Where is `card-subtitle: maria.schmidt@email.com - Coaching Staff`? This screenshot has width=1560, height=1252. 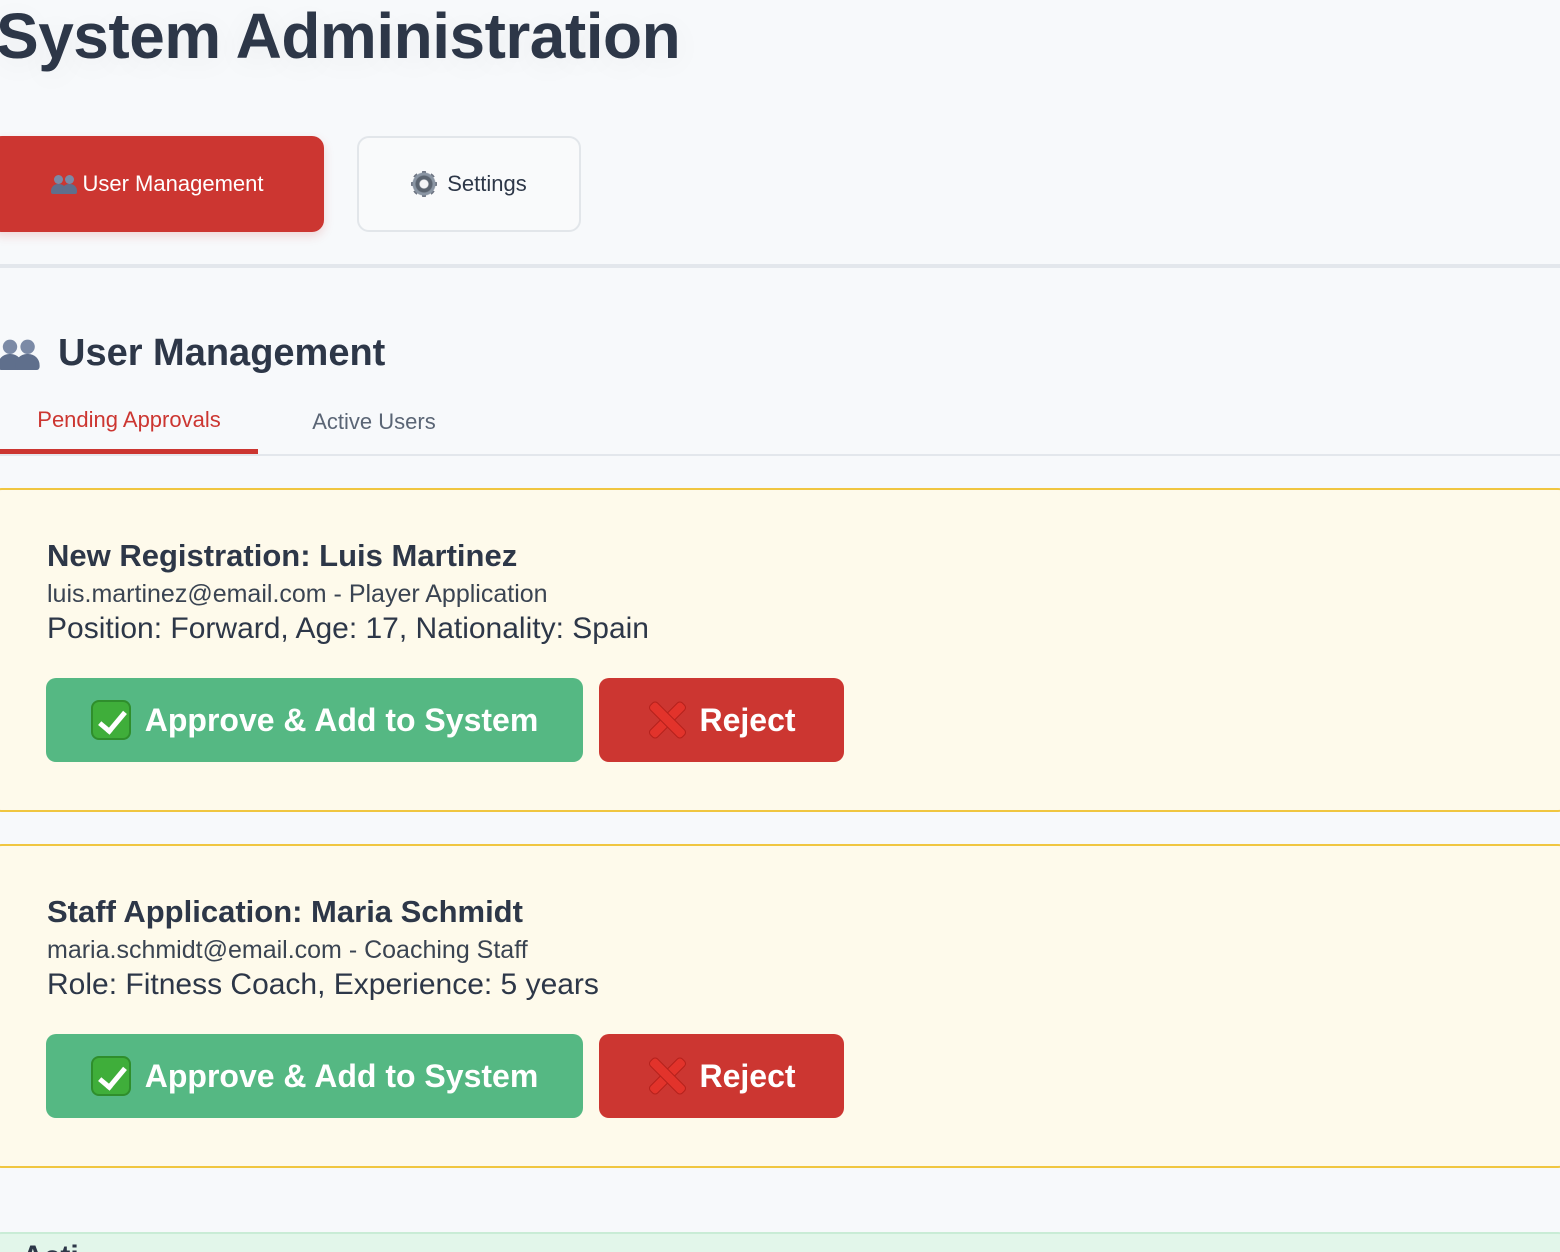 card-subtitle: maria.schmidt@email.com - Coaching Staff is located at coordinates (287, 950).